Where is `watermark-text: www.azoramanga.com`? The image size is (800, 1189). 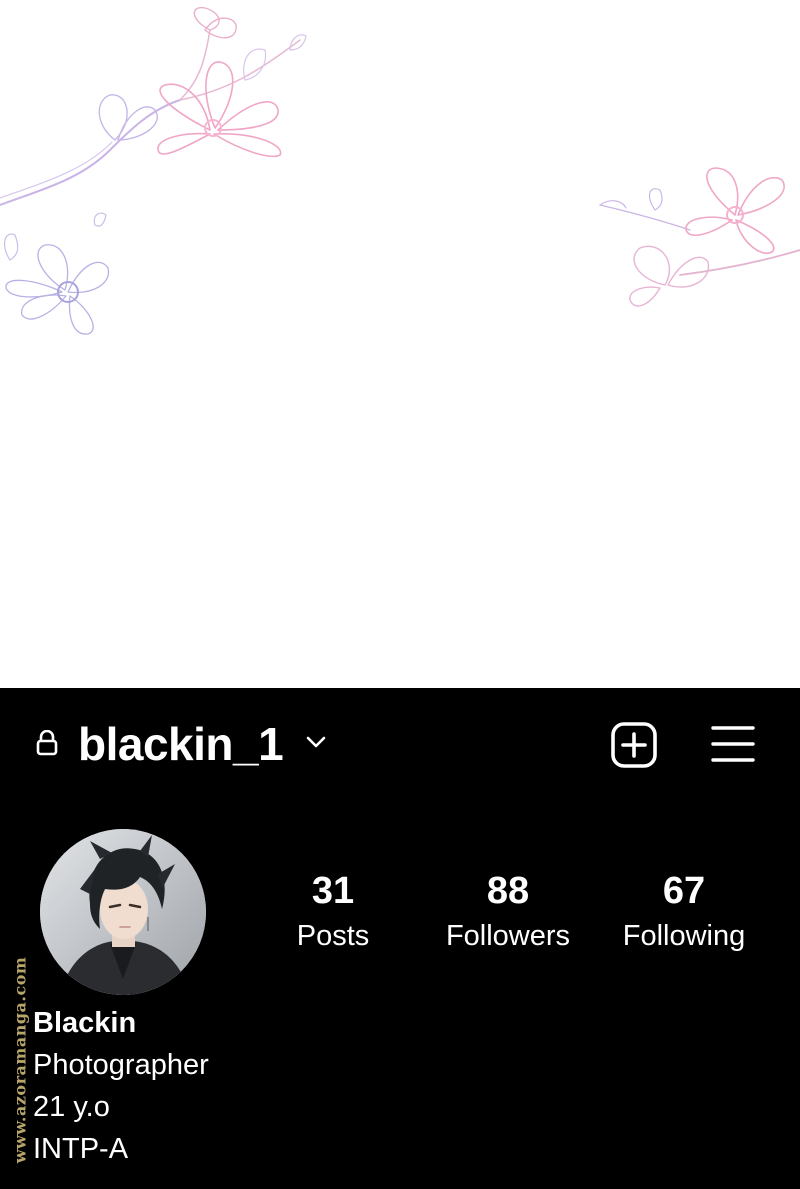
watermark-text: www.azoramanga.com is located at coordinates (20, 1060).